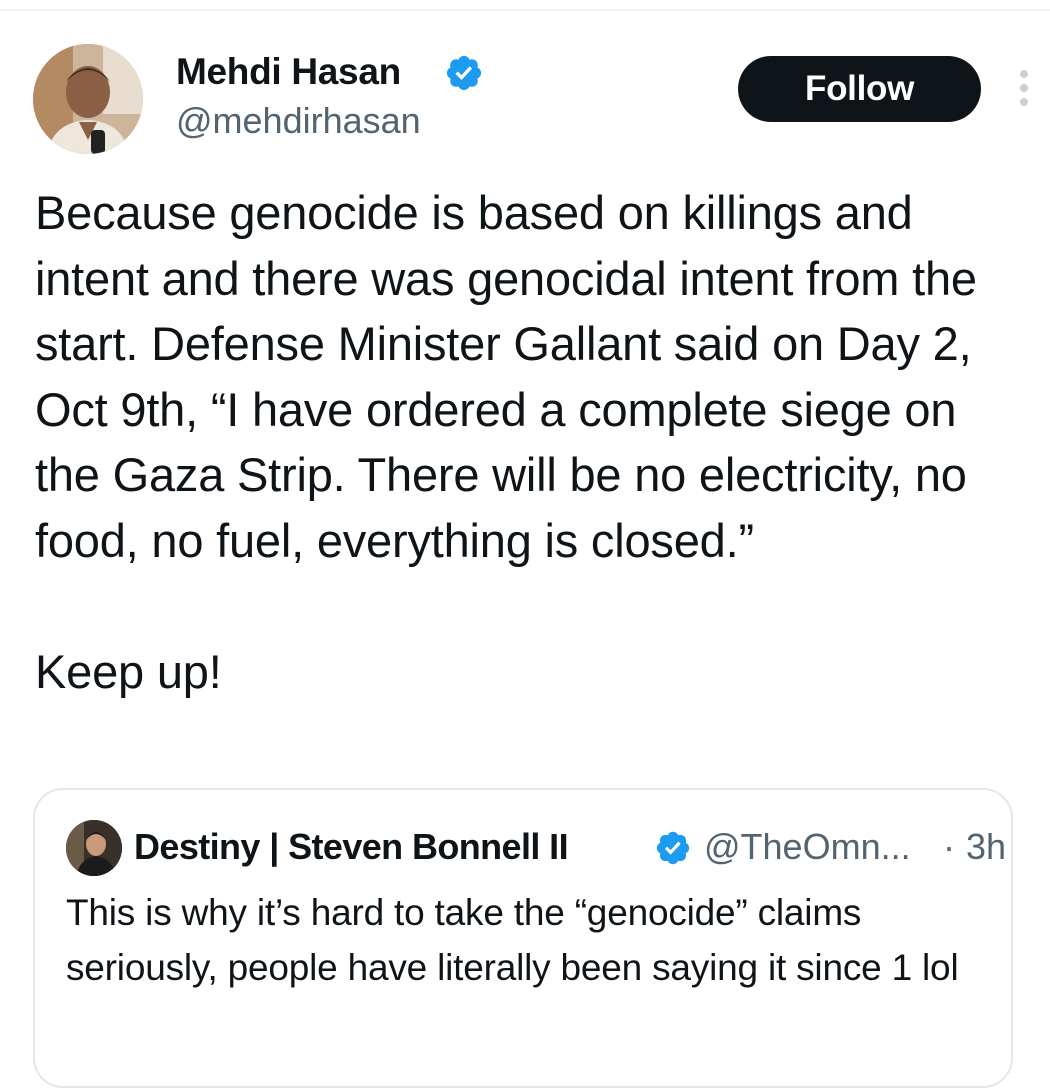 The image size is (1050, 1088). I want to click on follow-button: Follow, so click(859, 89).